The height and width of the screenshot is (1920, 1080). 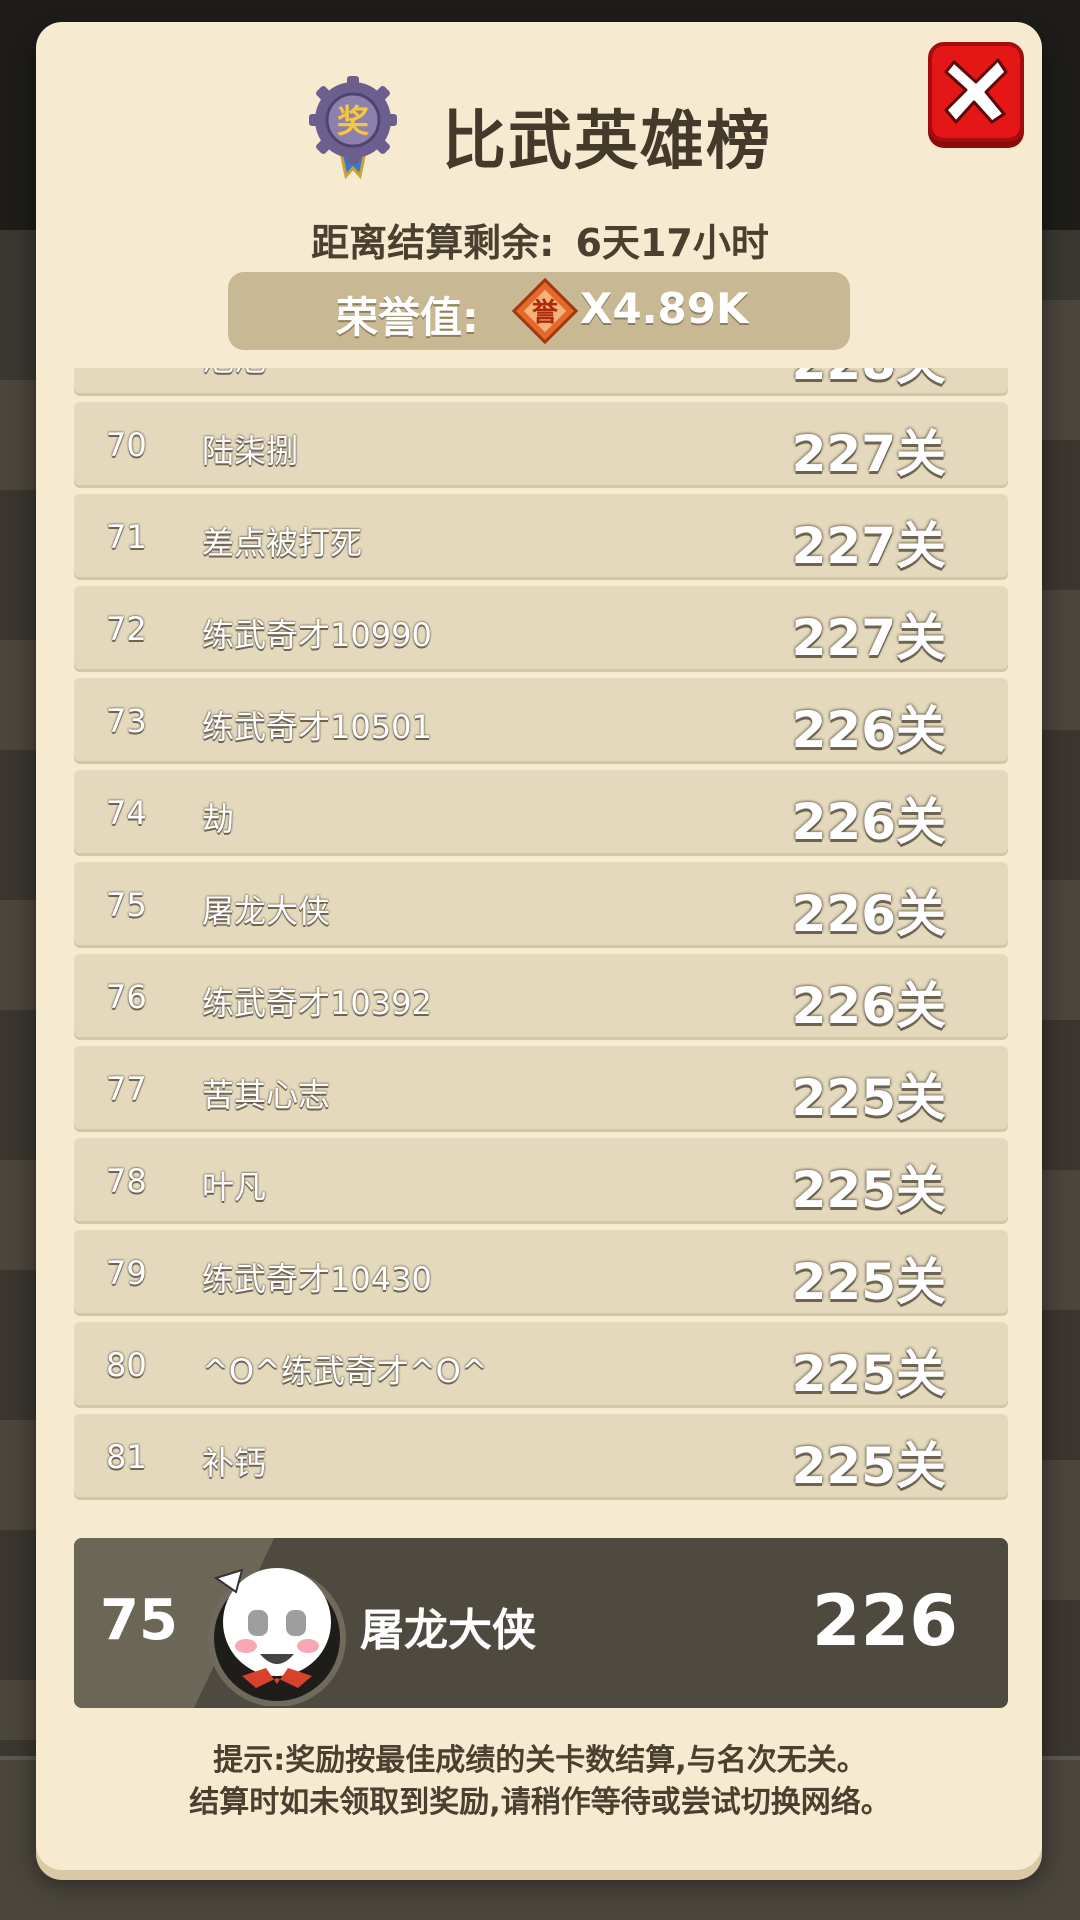 I want to click on row-player-name: 劫, so click(x=218, y=819).